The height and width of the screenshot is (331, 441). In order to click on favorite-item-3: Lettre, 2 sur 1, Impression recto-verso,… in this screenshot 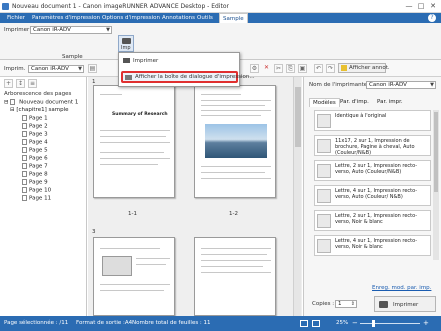, I will do `click(372, 170)`.